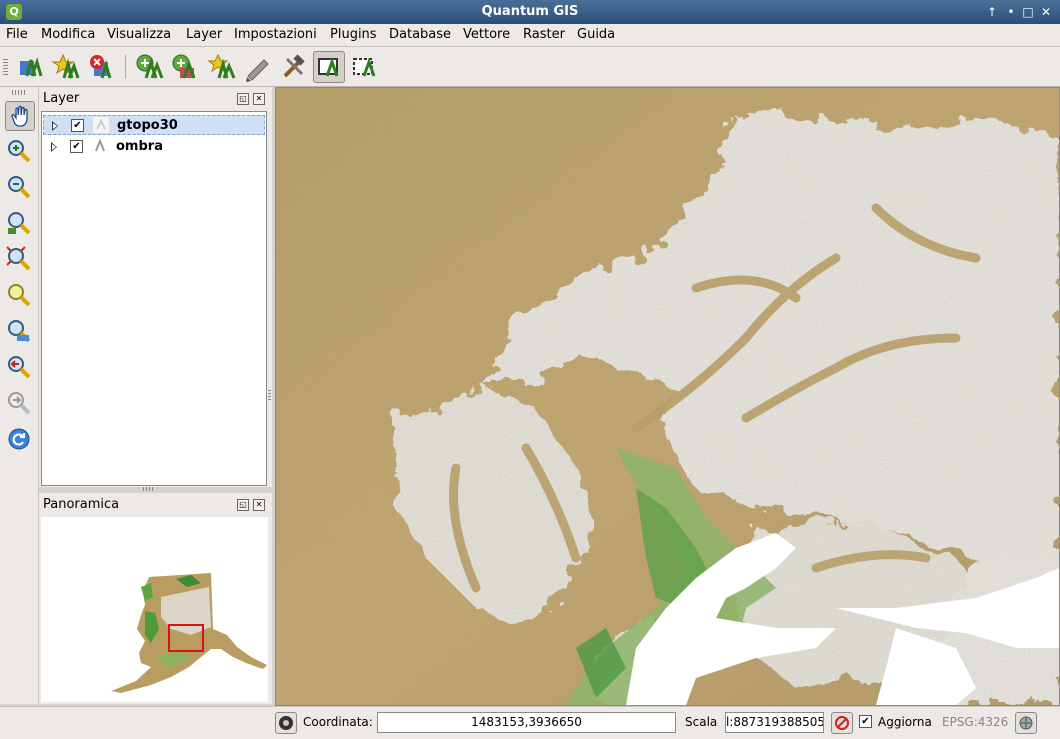 The height and width of the screenshot is (739, 1060). I want to click on menu-guida: Guida, so click(596, 34).